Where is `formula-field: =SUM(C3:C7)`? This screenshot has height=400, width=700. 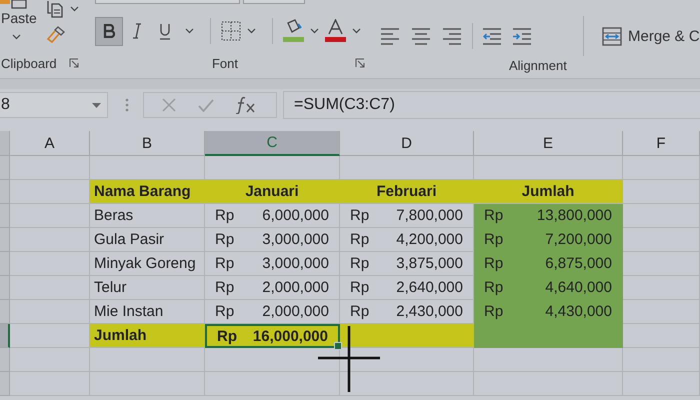
formula-field: =SUM(C3:C7) is located at coordinates (491, 105).